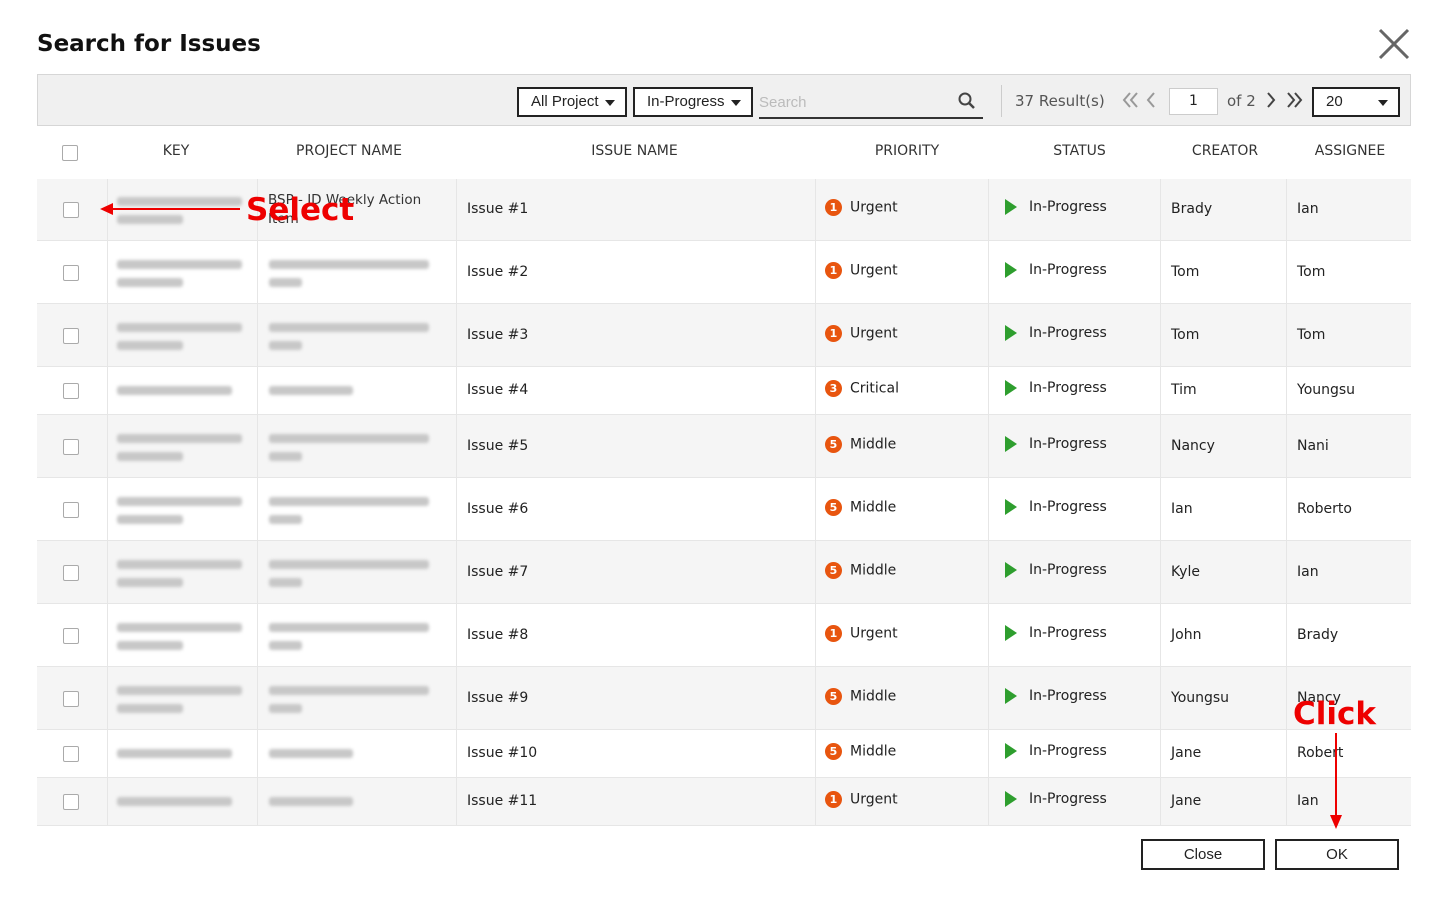 The width and height of the screenshot is (1449, 903). I want to click on page-number-input: 1, so click(1193, 101).